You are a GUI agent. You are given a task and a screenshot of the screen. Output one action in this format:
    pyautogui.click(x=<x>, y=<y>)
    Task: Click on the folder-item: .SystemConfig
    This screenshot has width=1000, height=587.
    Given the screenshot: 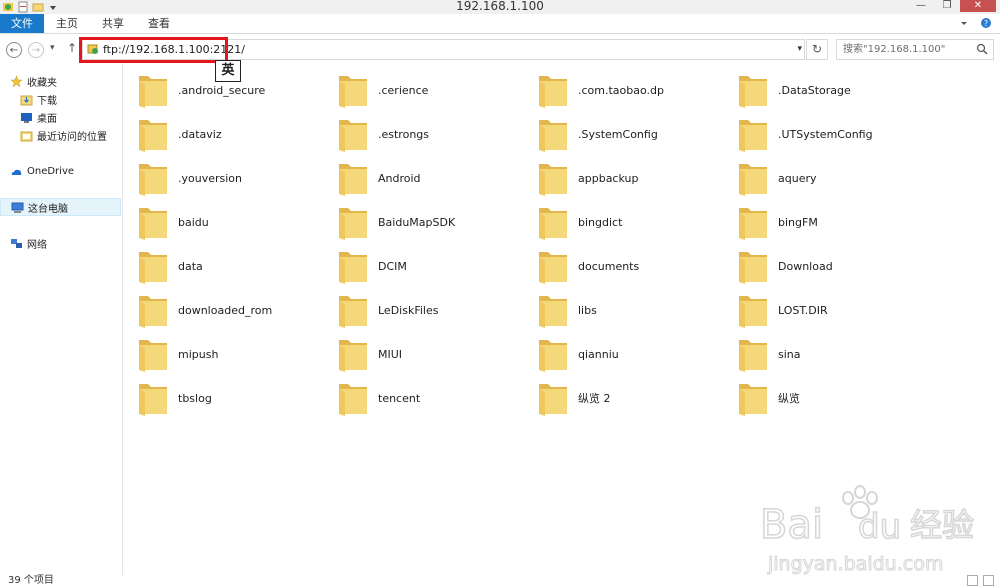 What is the action you would take?
    pyautogui.click(x=619, y=134)
    